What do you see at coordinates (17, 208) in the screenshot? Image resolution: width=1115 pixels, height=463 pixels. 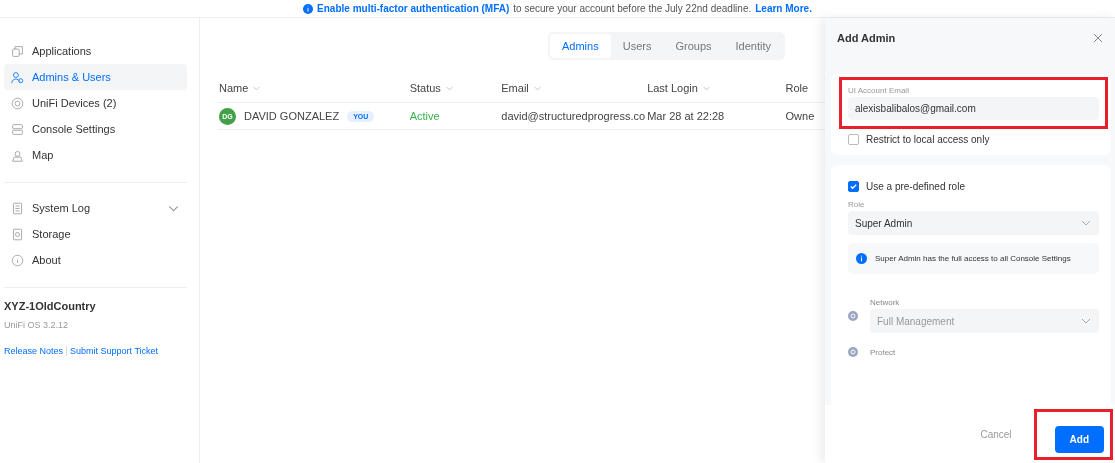 I see `document-icon` at bounding box center [17, 208].